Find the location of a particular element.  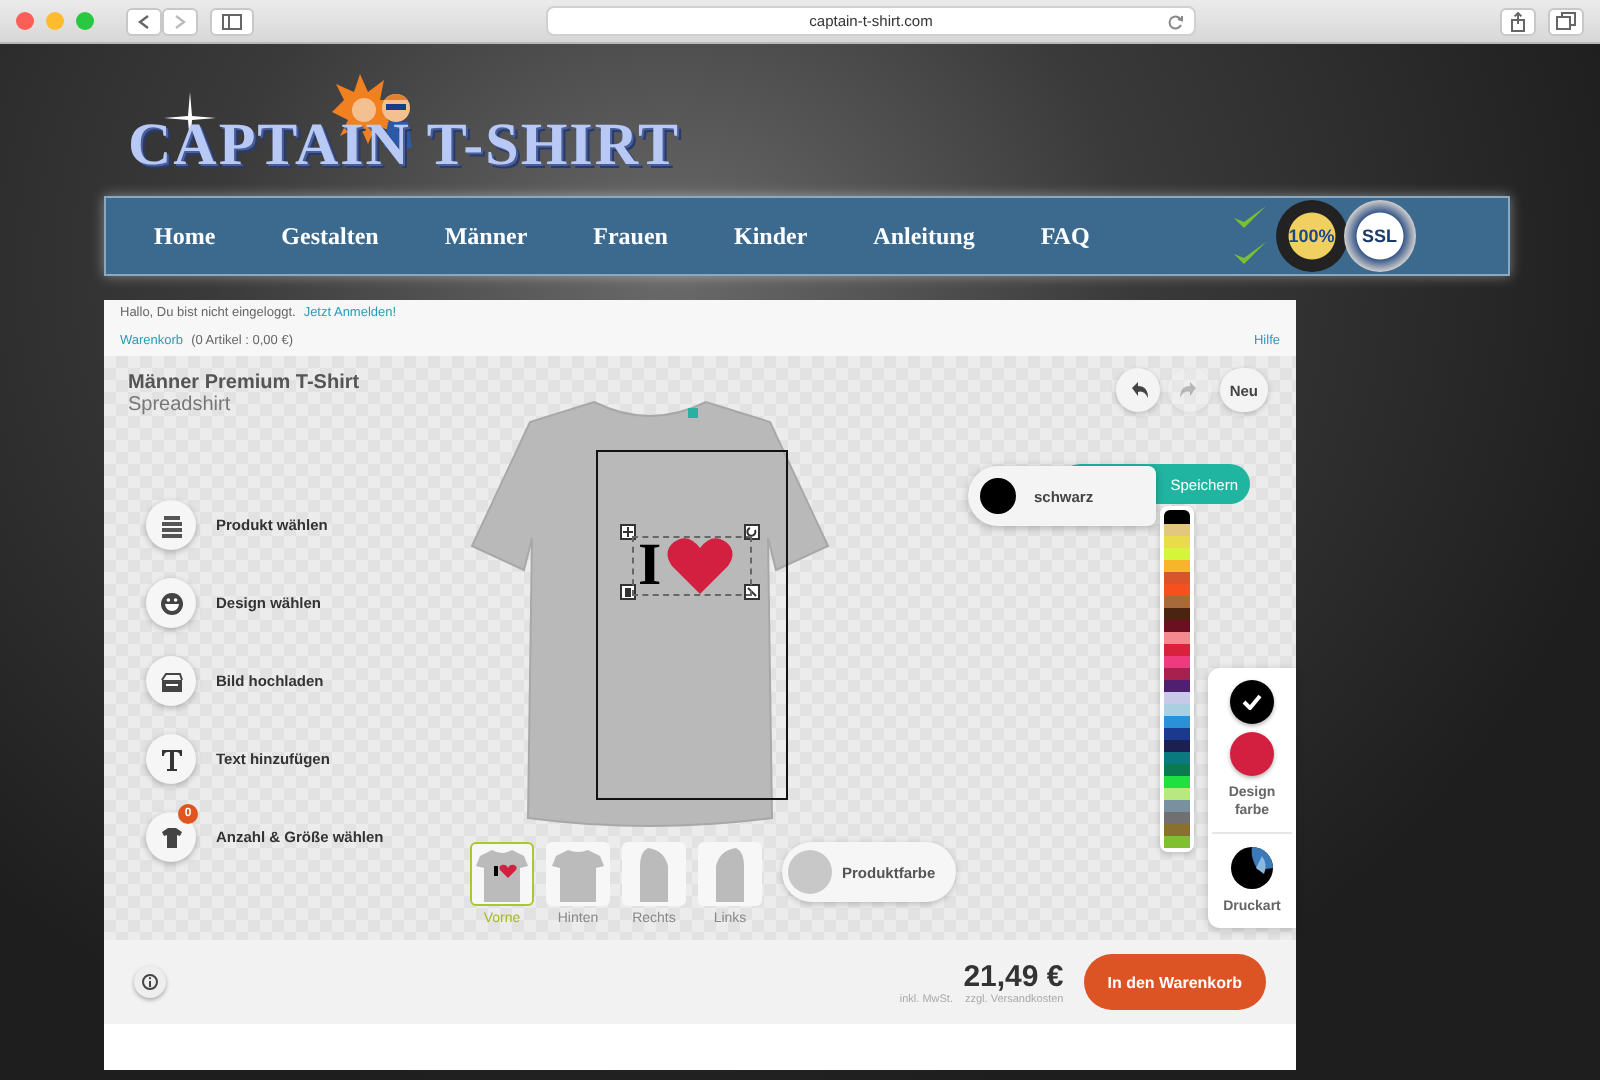

product-brand: Spreadshirt is located at coordinates (180, 405).